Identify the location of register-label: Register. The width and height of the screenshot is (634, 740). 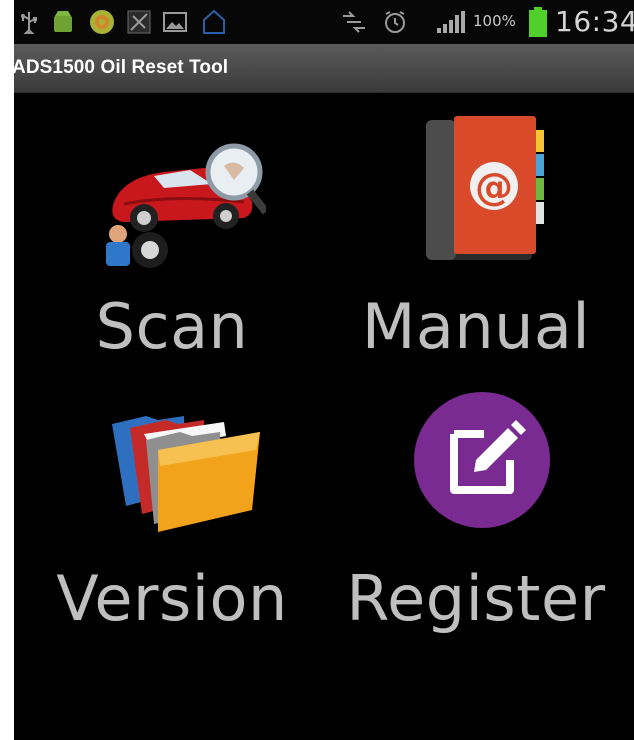
(476, 598).